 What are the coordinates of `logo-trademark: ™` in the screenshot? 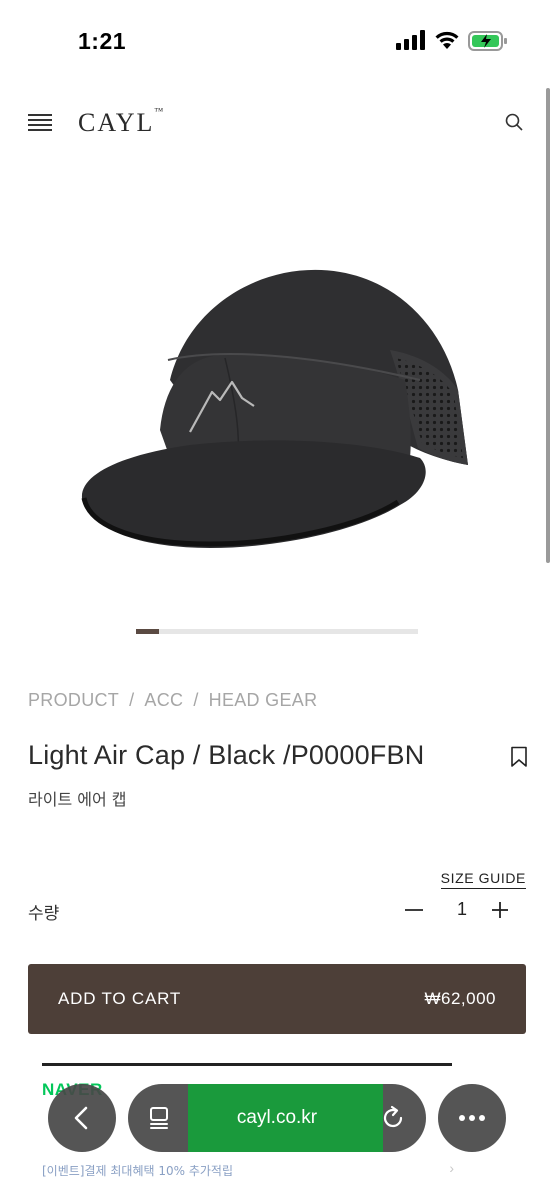 It's located at (160, 111).